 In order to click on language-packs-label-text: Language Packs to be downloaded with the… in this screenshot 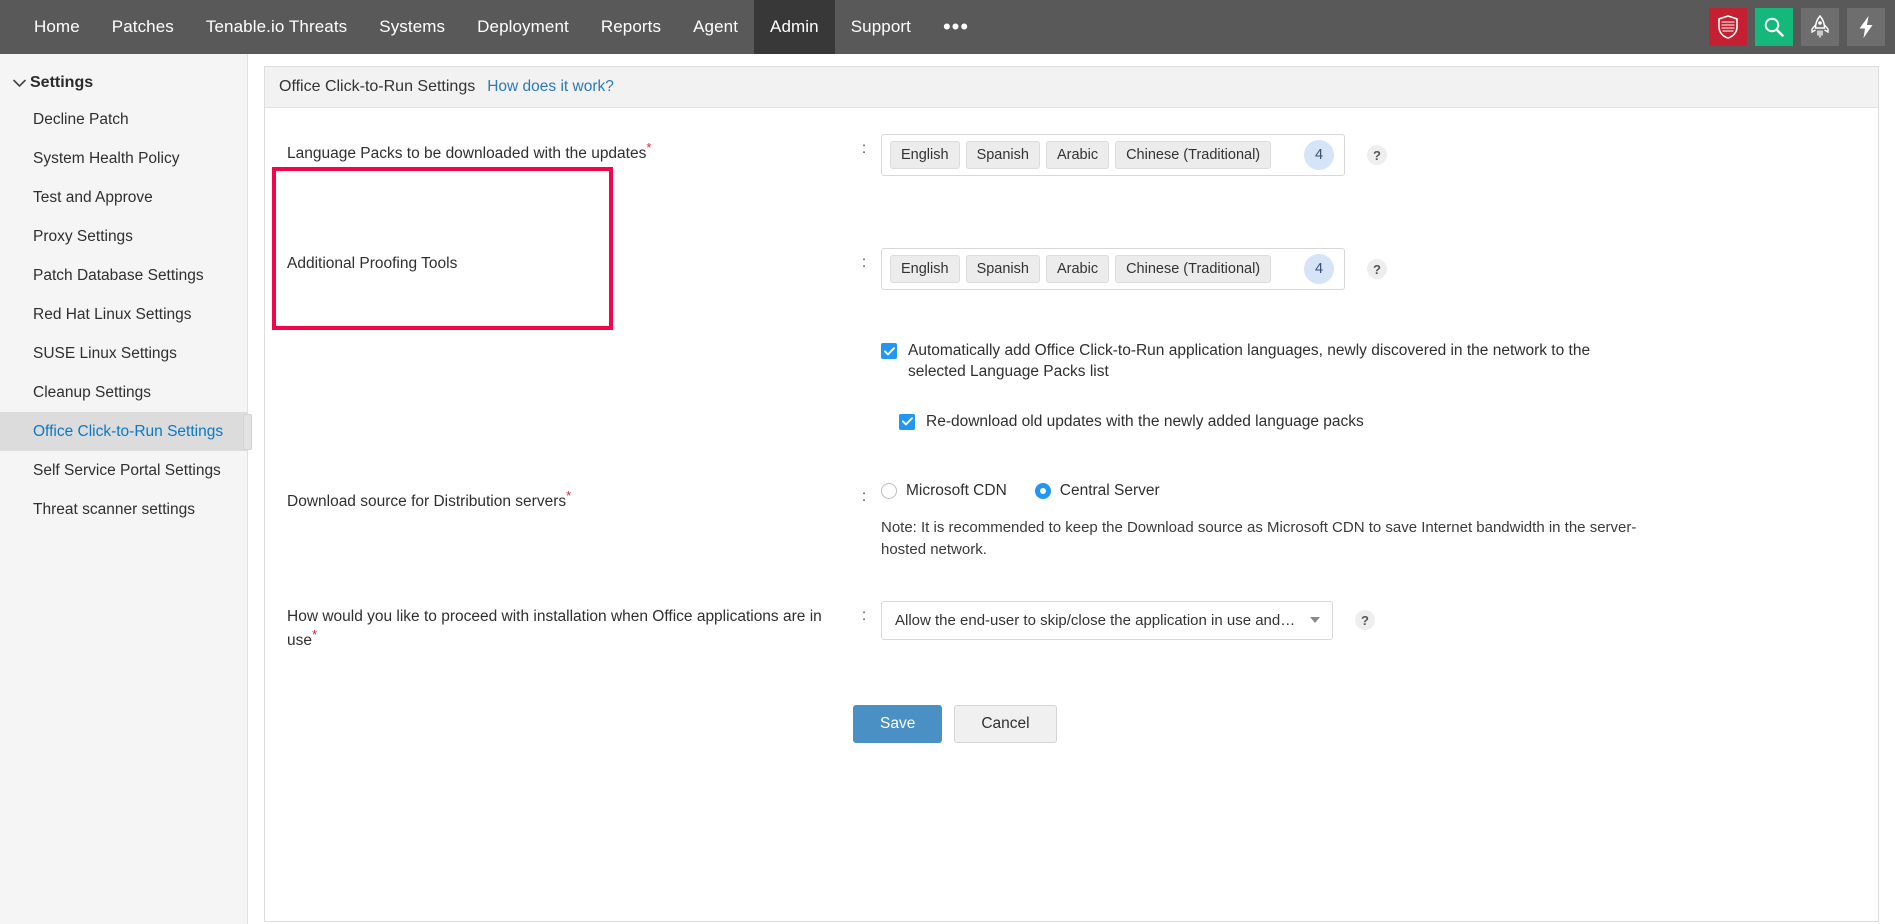, I will do `click(467, 154)`.